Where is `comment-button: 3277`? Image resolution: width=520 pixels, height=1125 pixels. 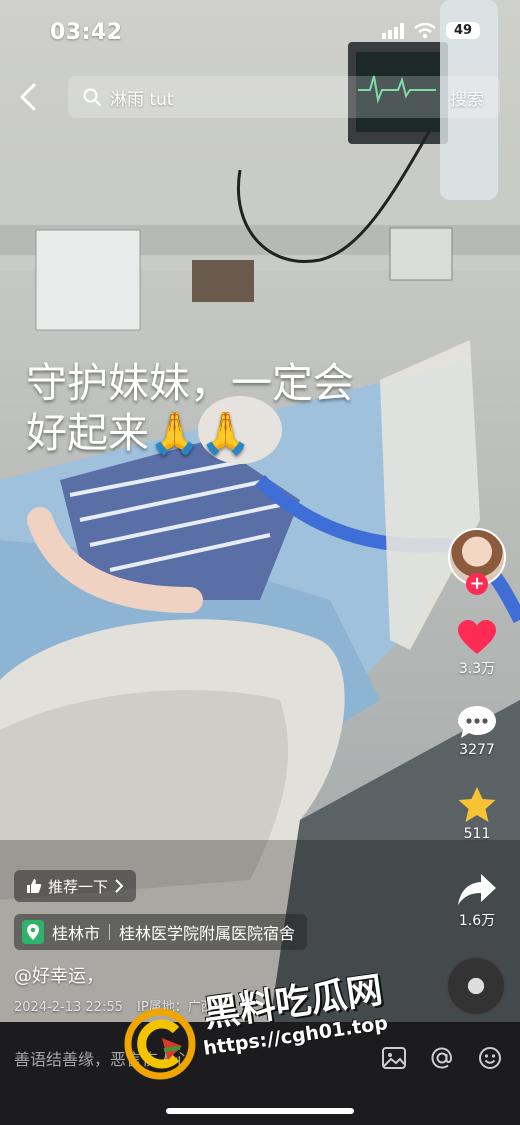
comment-button: 3277 is located at coordinates (477, 731).